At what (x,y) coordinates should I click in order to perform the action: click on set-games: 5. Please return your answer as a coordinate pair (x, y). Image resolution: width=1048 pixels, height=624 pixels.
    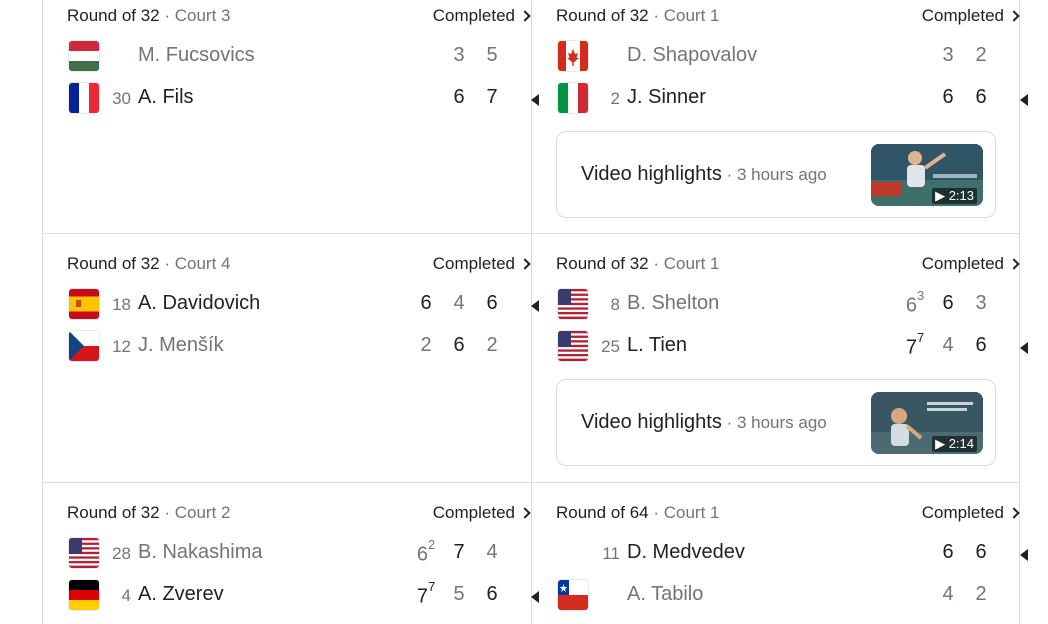
    Looking at the image, I should click on (459, 594).